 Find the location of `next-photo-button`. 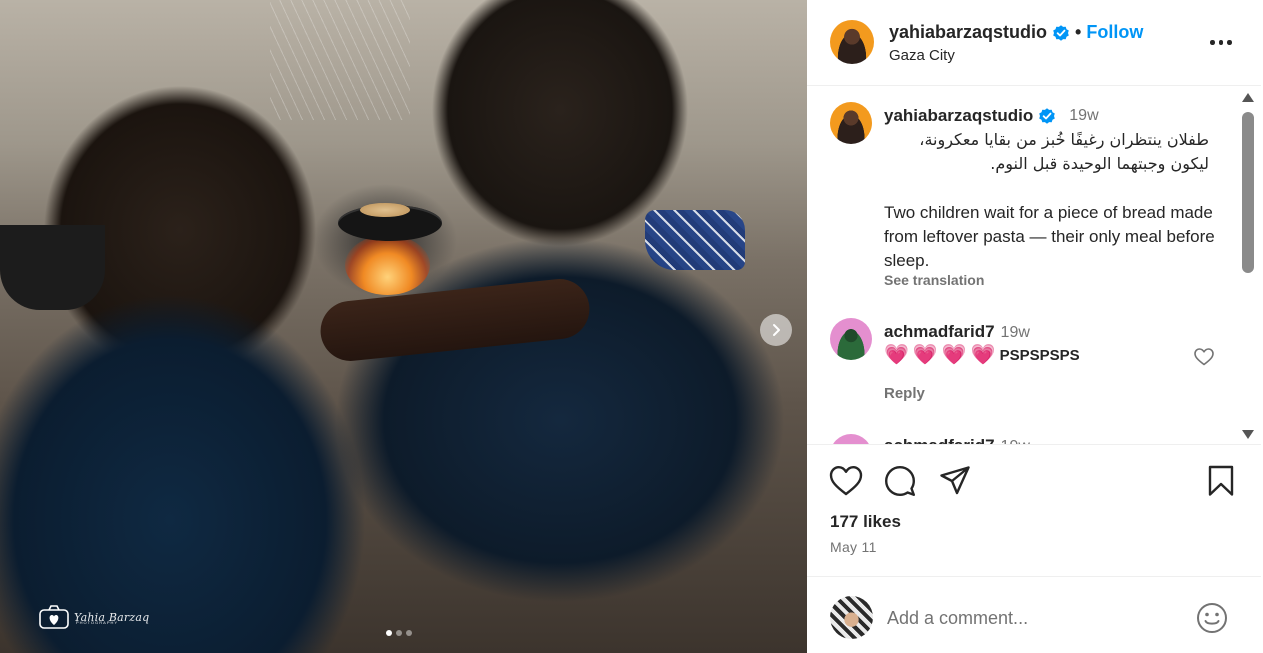

next-photo-button is located at coordinates (776, 330).